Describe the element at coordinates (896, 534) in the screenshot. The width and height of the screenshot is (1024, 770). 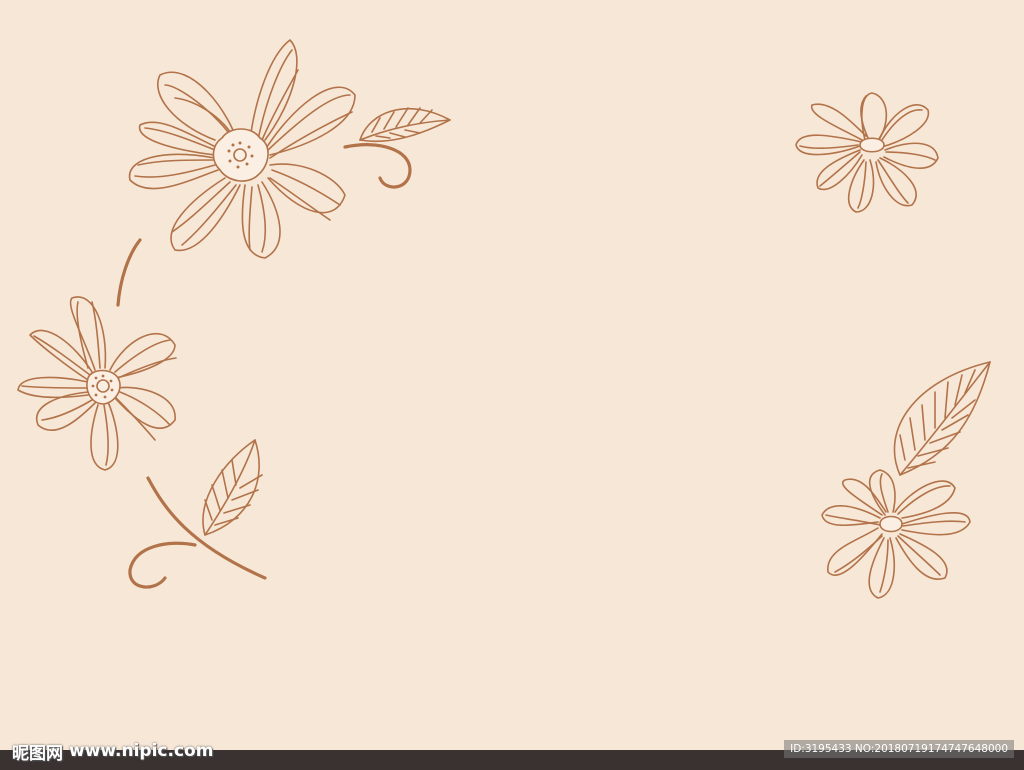
I see `small-flower-bottom-right` at that location.